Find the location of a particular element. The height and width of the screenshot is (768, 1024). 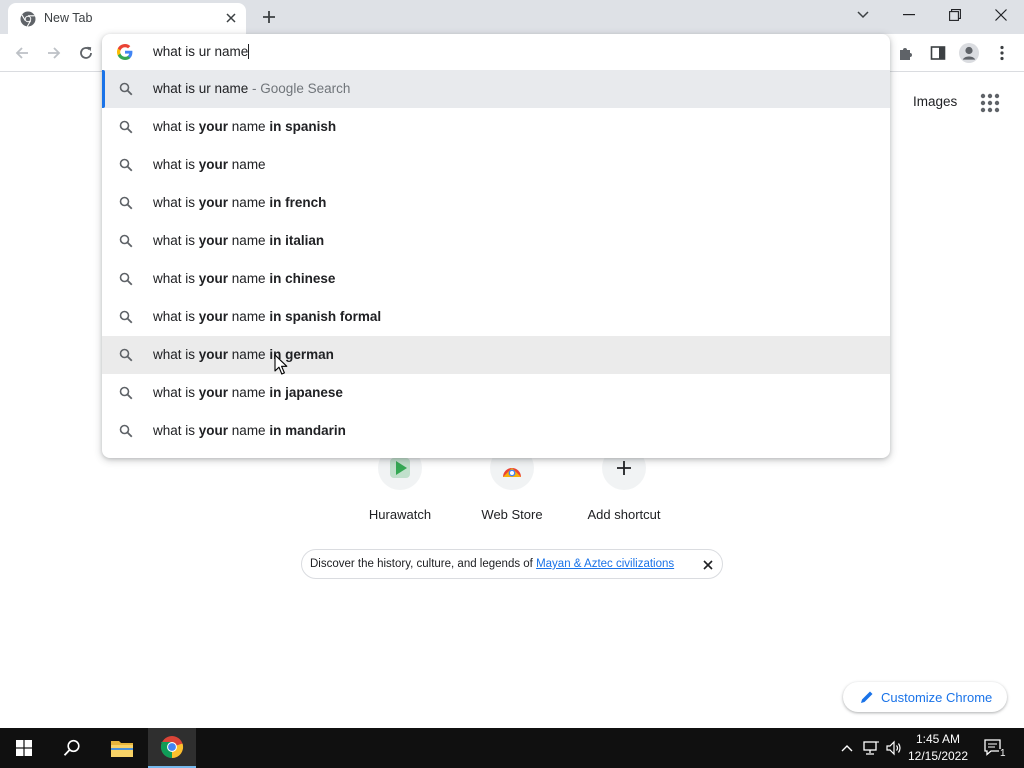

suggestion-item: what is your name is located at coordinates (496, 165).